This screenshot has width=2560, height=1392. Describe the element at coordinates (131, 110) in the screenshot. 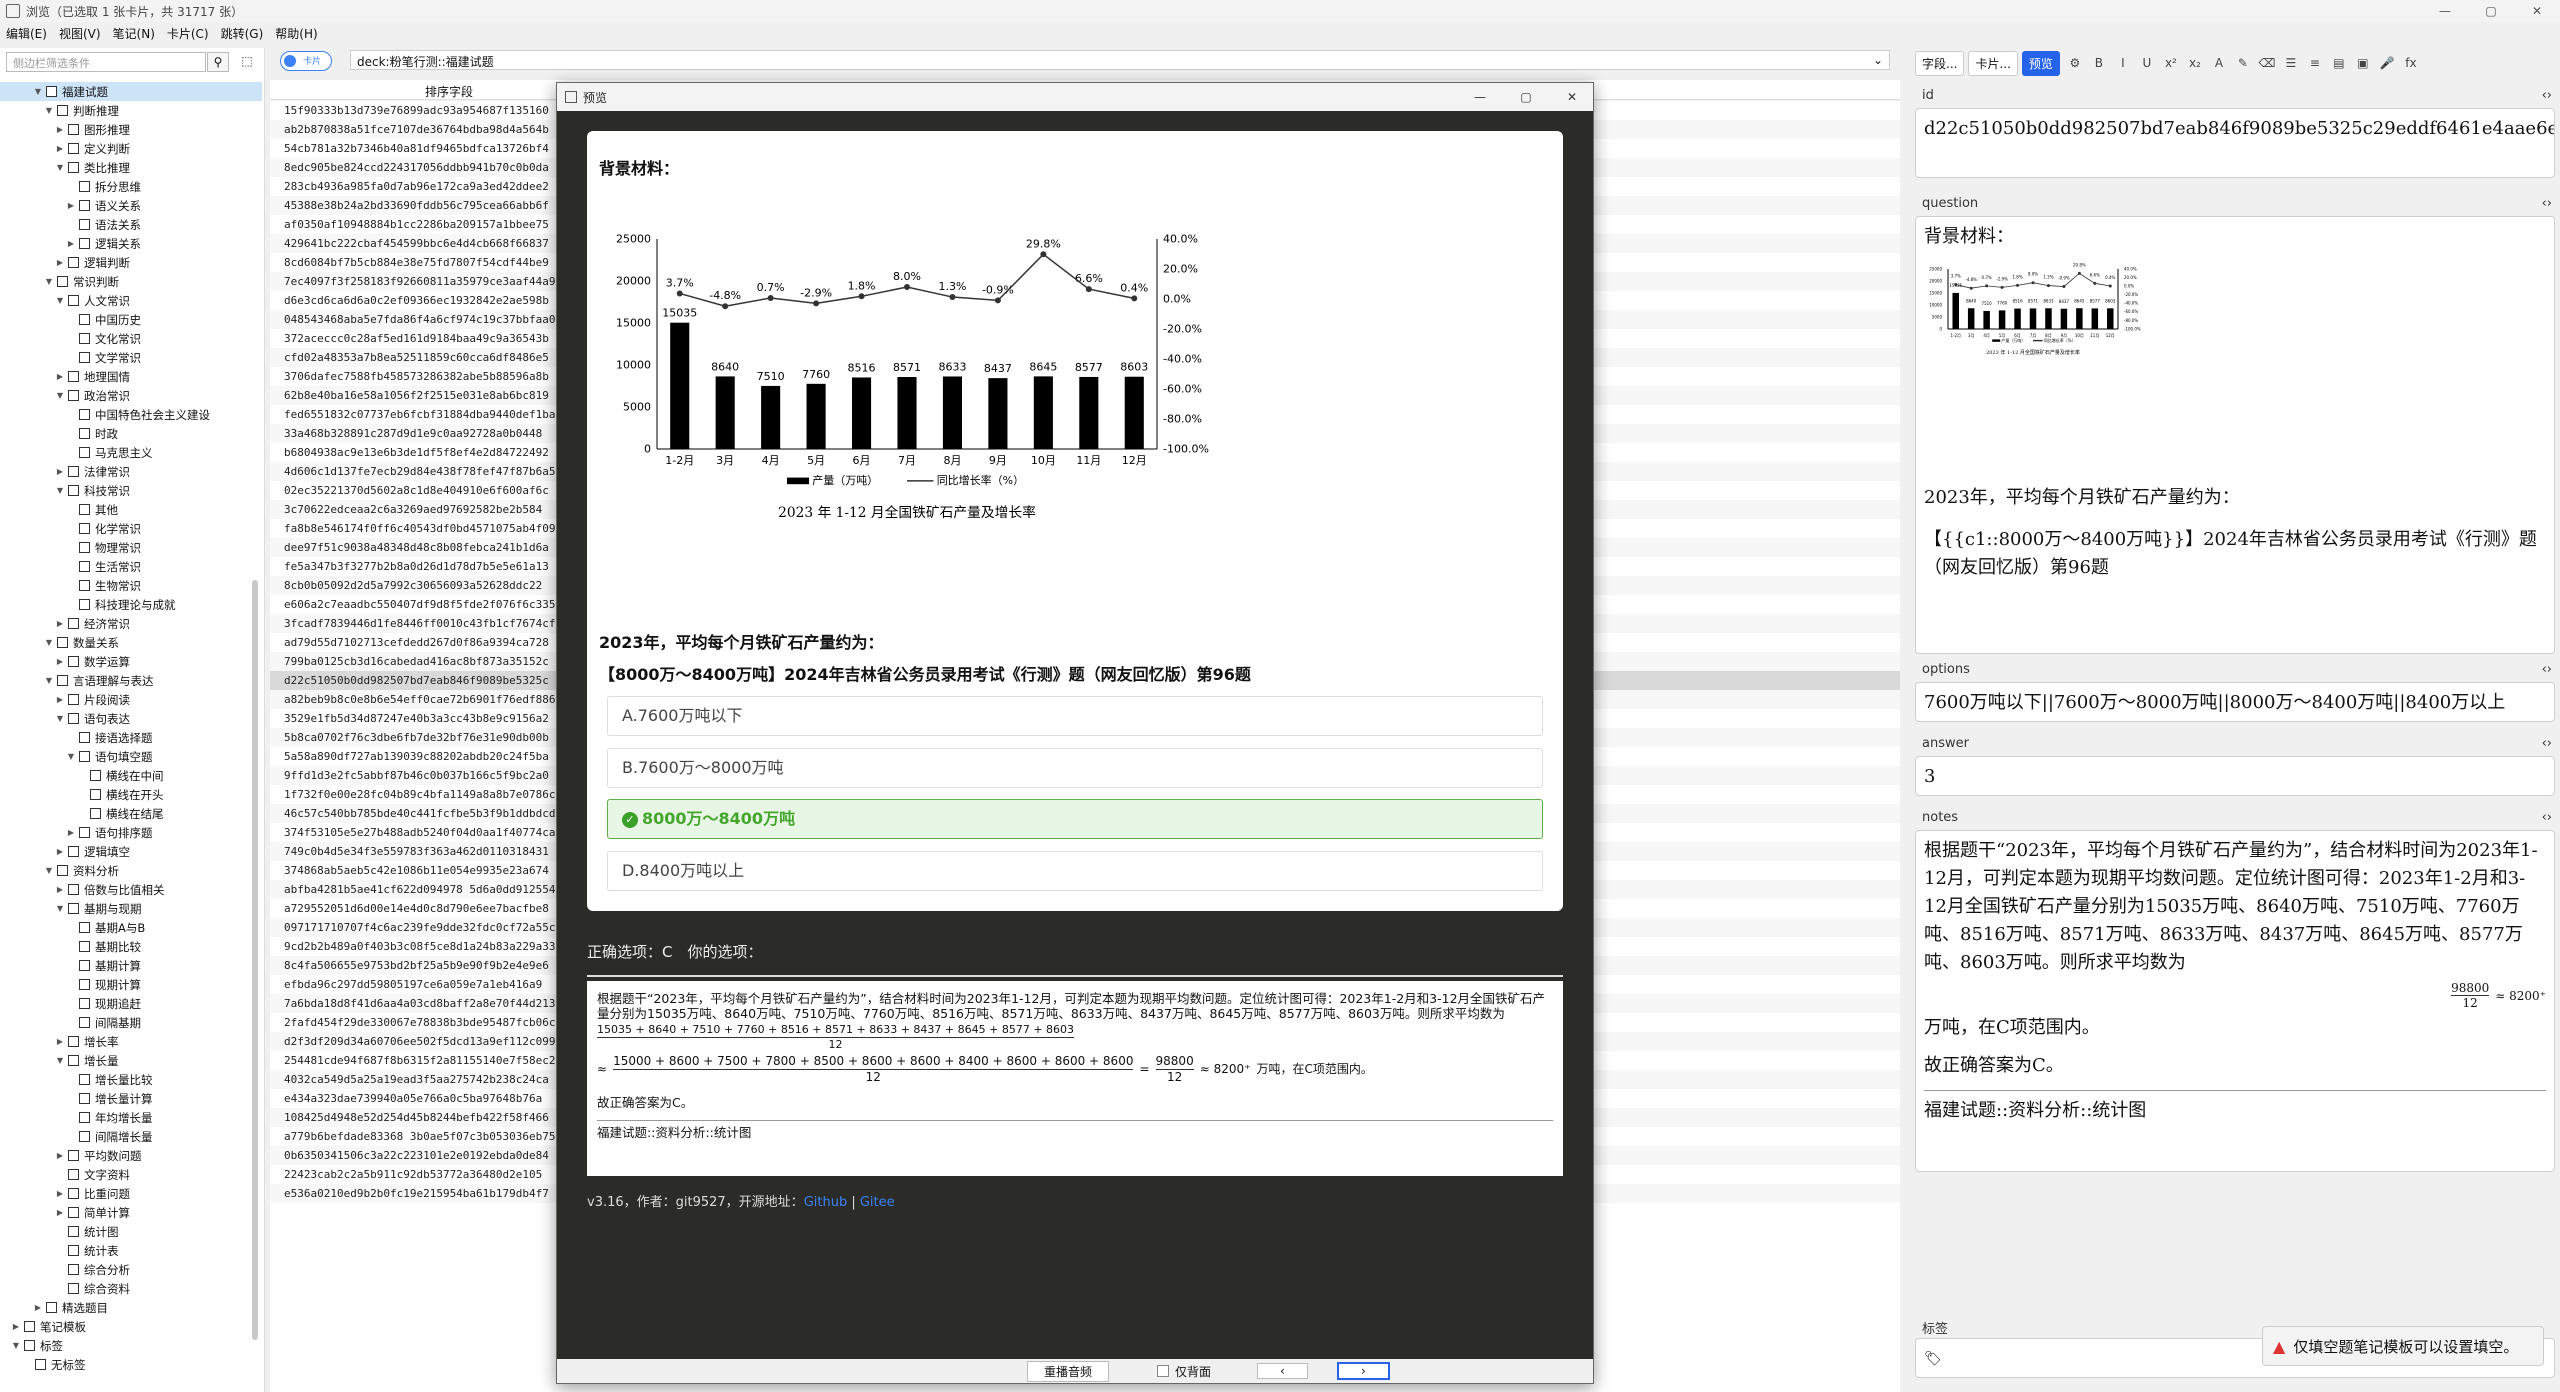

I see `sidebar-item: ▼ 判断推理` at that location.